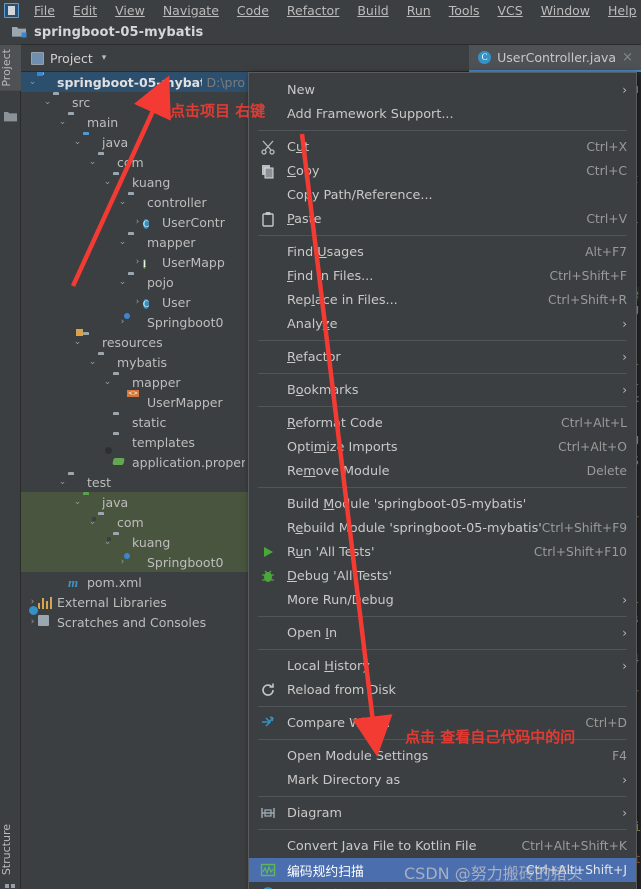 The height and width of the screenshot is (889, 641). Describe the element at coordinates (268, 690) in the screenshot. I see `reload-refresh-icon` at that location.